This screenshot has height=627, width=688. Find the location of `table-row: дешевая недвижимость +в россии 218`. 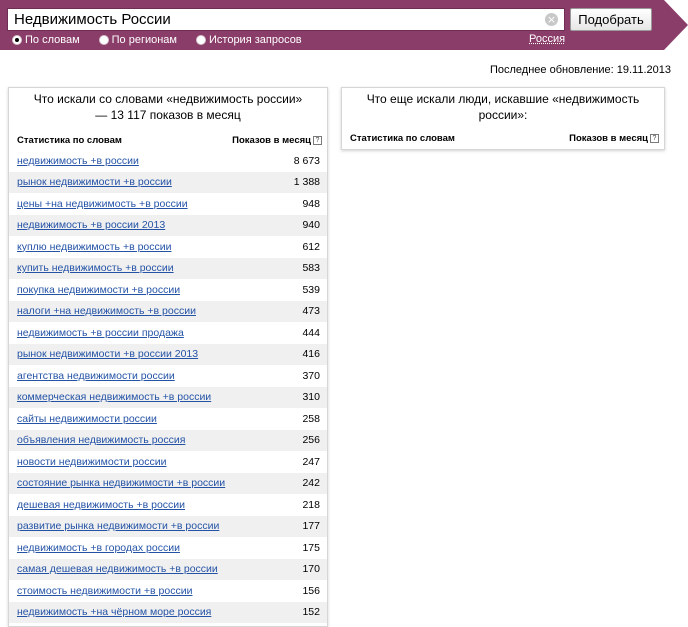

table-row: дешевая недвижимость +в россии 218 is located at coordinates (168, 505).